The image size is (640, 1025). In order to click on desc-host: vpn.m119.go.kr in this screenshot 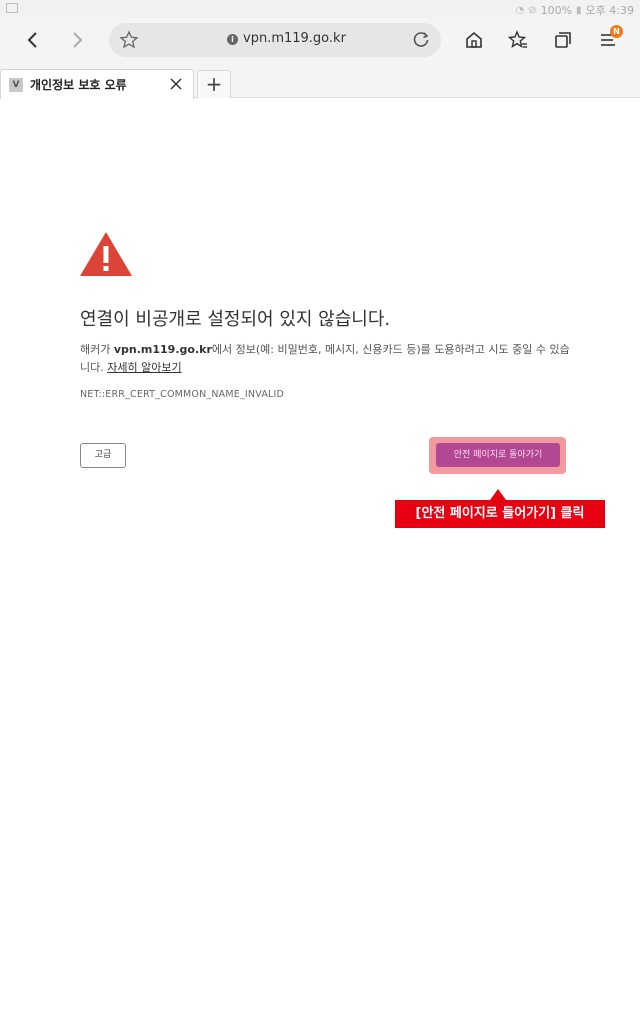, I will do `click(162, 349)`.